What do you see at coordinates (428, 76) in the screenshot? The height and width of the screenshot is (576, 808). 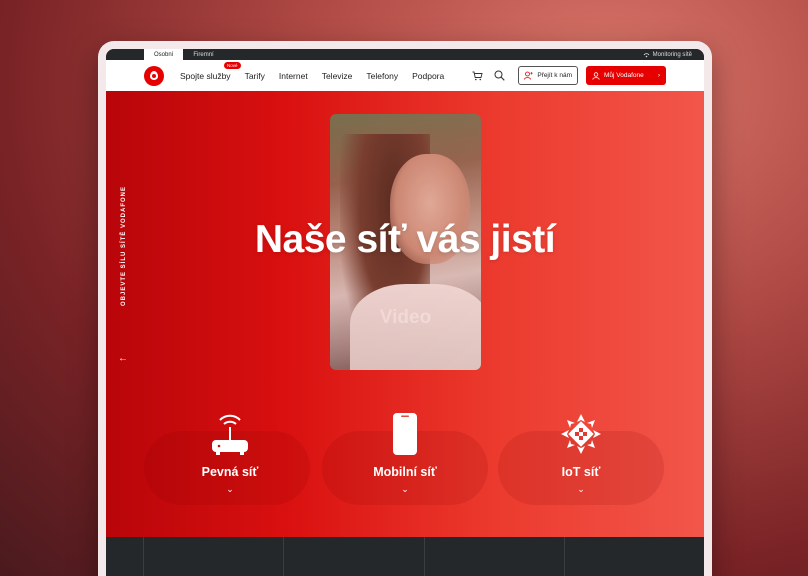 I see `nav-item-podpora: Podpora` at bounding box center [428, 76].